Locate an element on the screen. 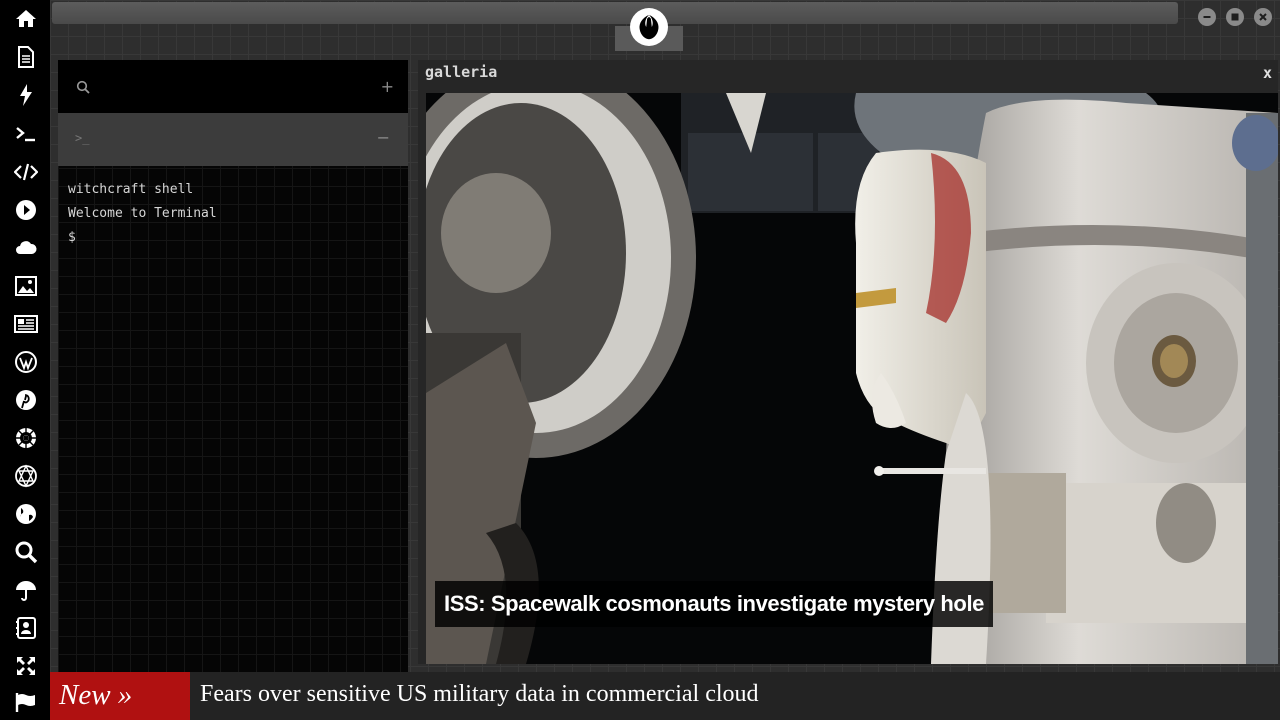  window-title: galleria is located at coordinates (461, 72).